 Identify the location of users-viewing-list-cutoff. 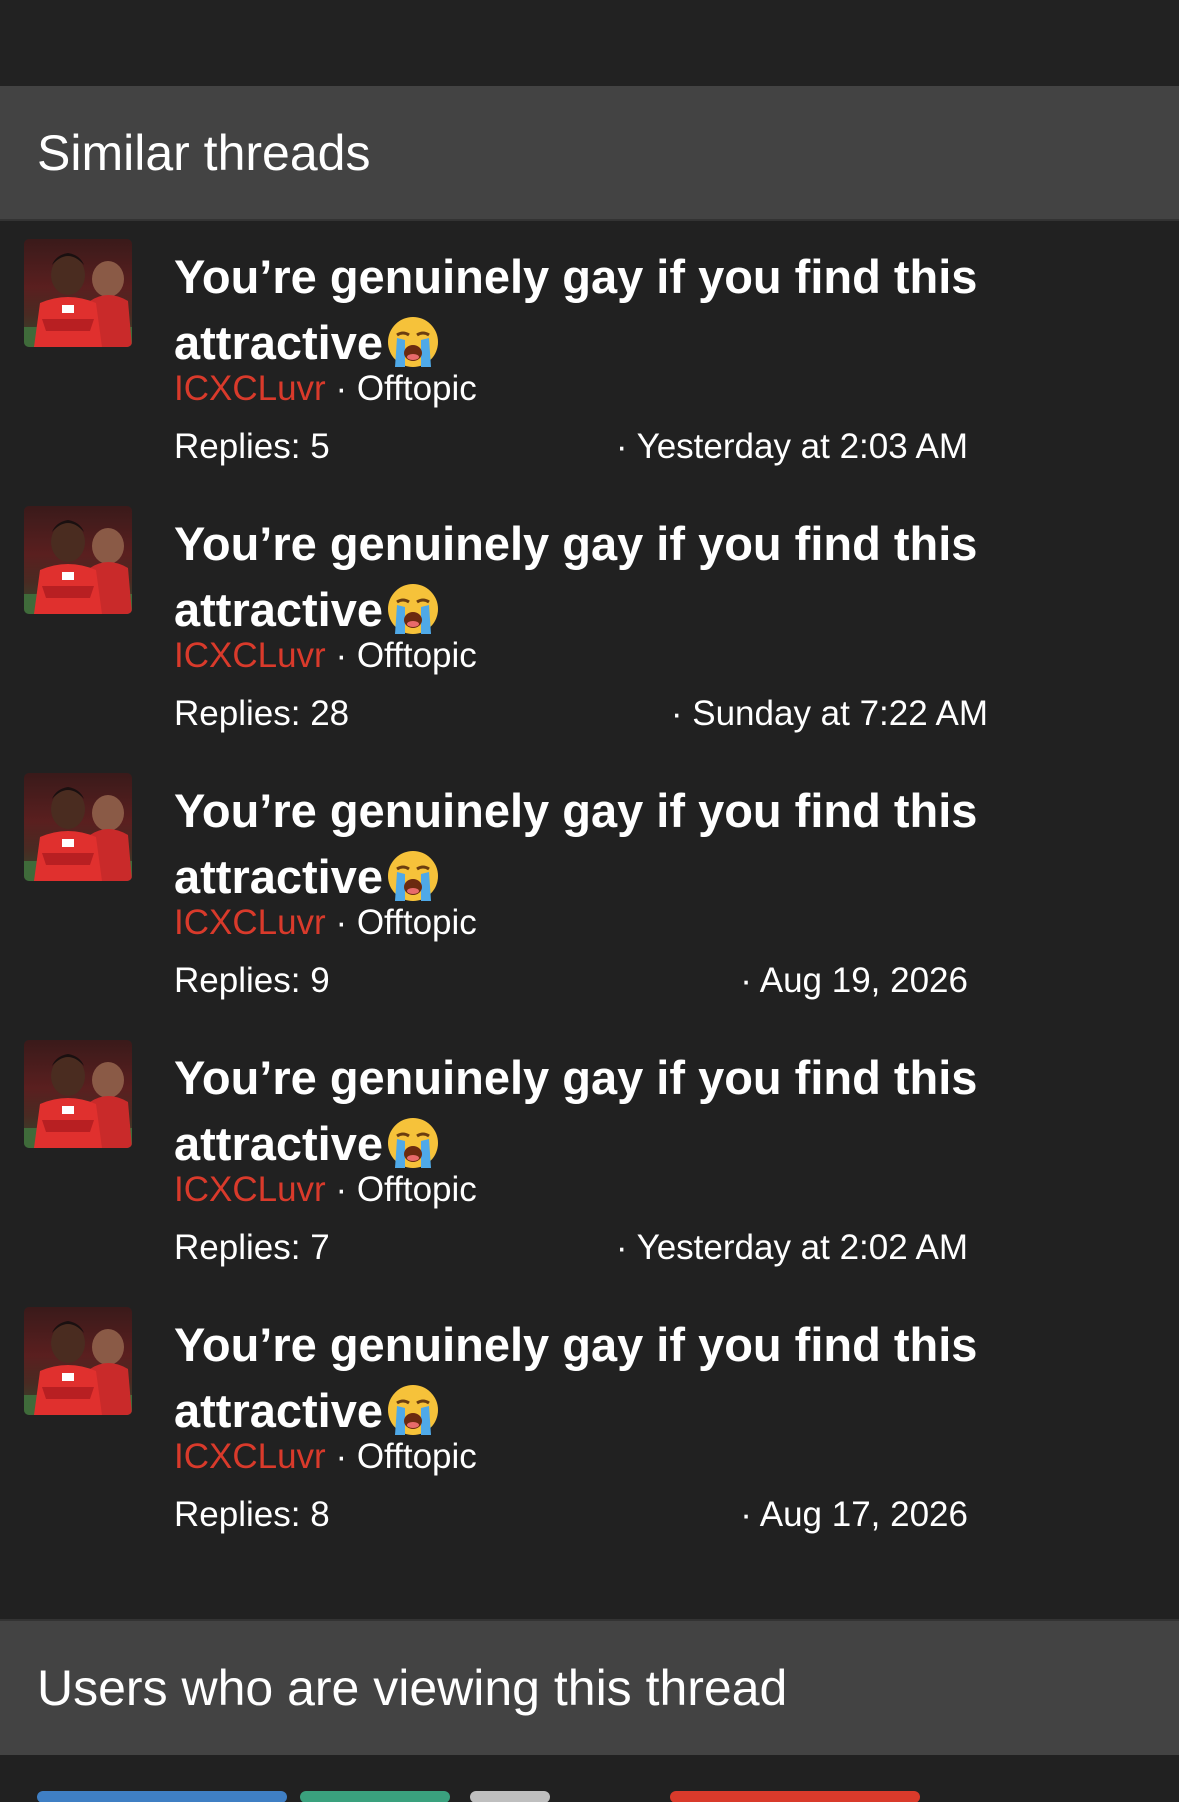
(589, 1778).